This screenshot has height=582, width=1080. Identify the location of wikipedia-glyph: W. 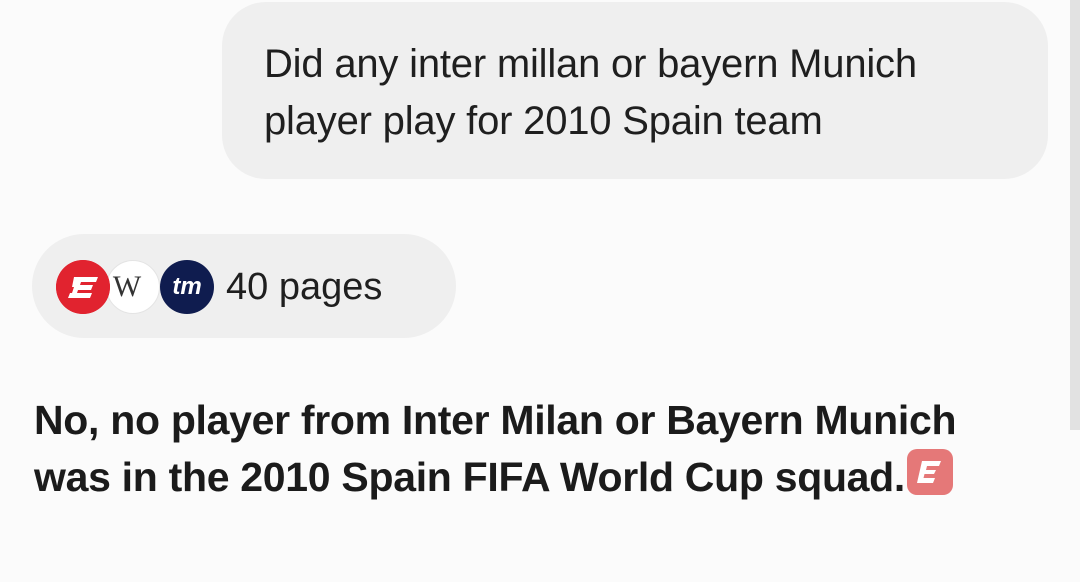
(127, 286).